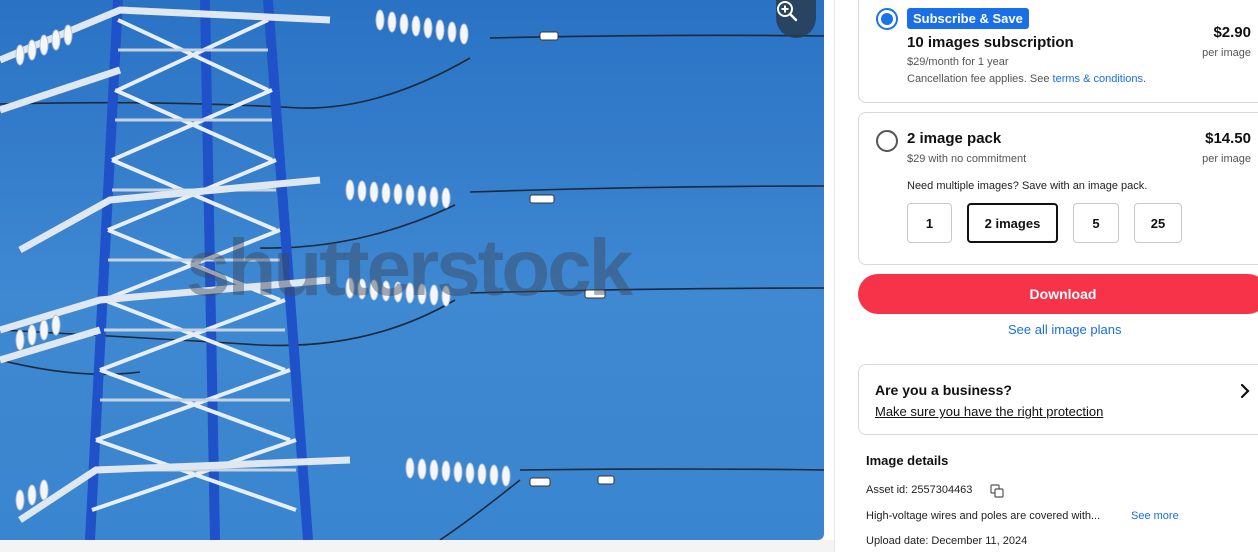 The width and height of the screenshot is (1258, 552). I want to click on subscription-price: $2.90, so click(1232, 32).